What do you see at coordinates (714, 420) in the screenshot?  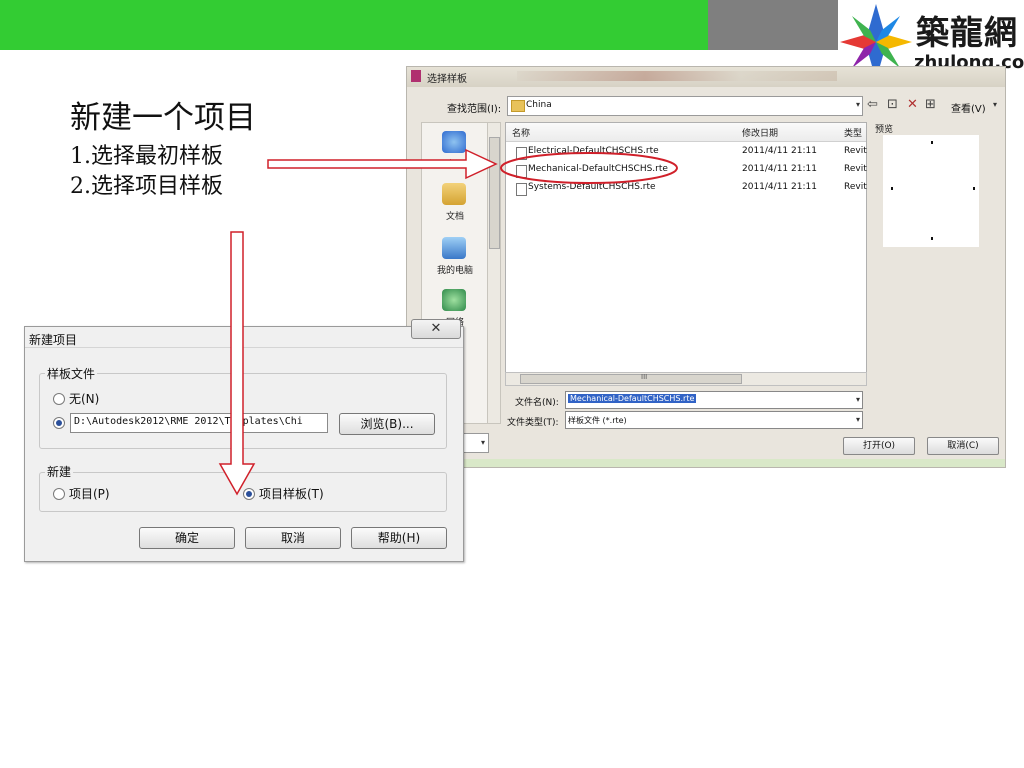 I see `file-type-select: 样板文件 (*.rte) ▾` at bounding box center [714, 420].